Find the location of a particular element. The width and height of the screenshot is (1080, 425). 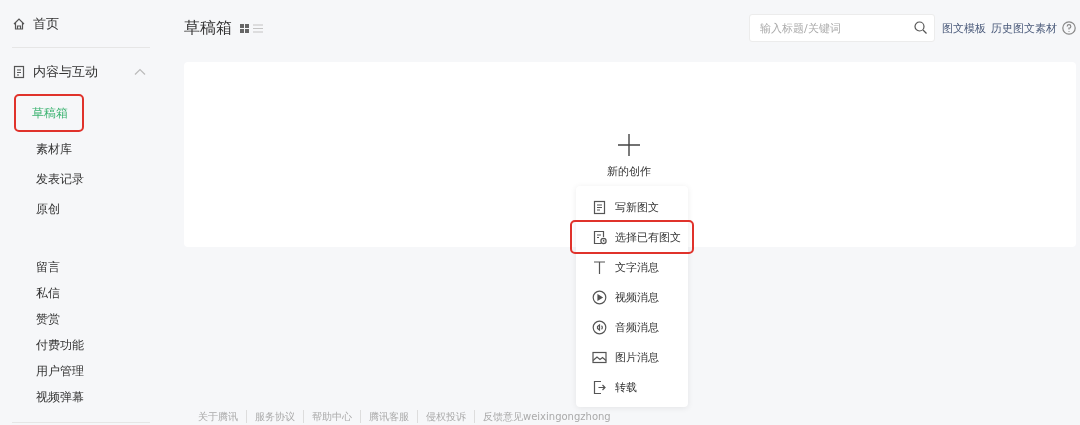

sidebar-item: 首页 is located at coordinates (81, 24).